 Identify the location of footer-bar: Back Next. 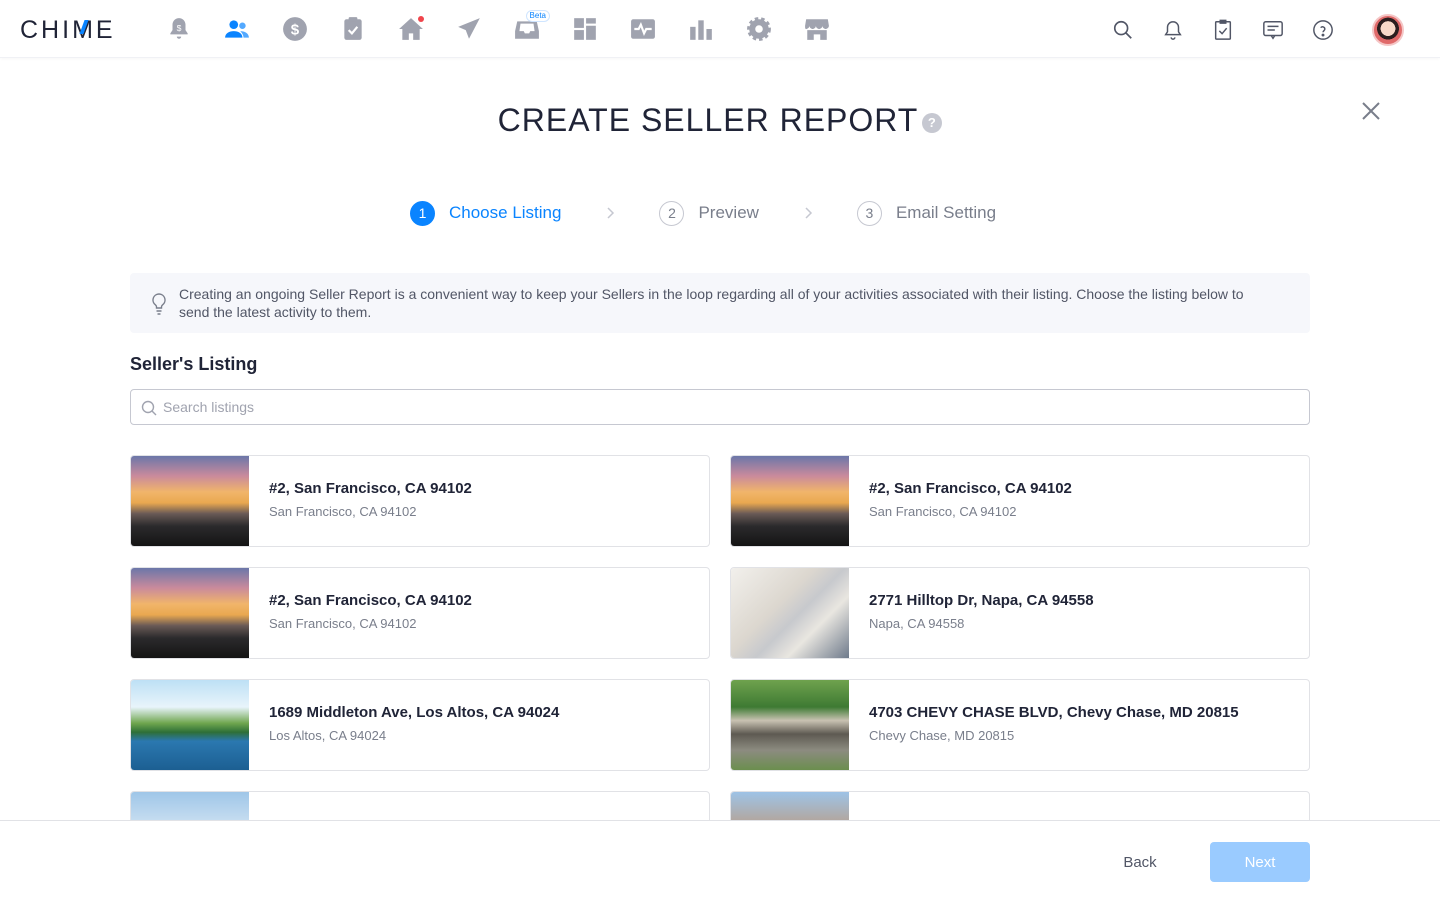
(720, 860).